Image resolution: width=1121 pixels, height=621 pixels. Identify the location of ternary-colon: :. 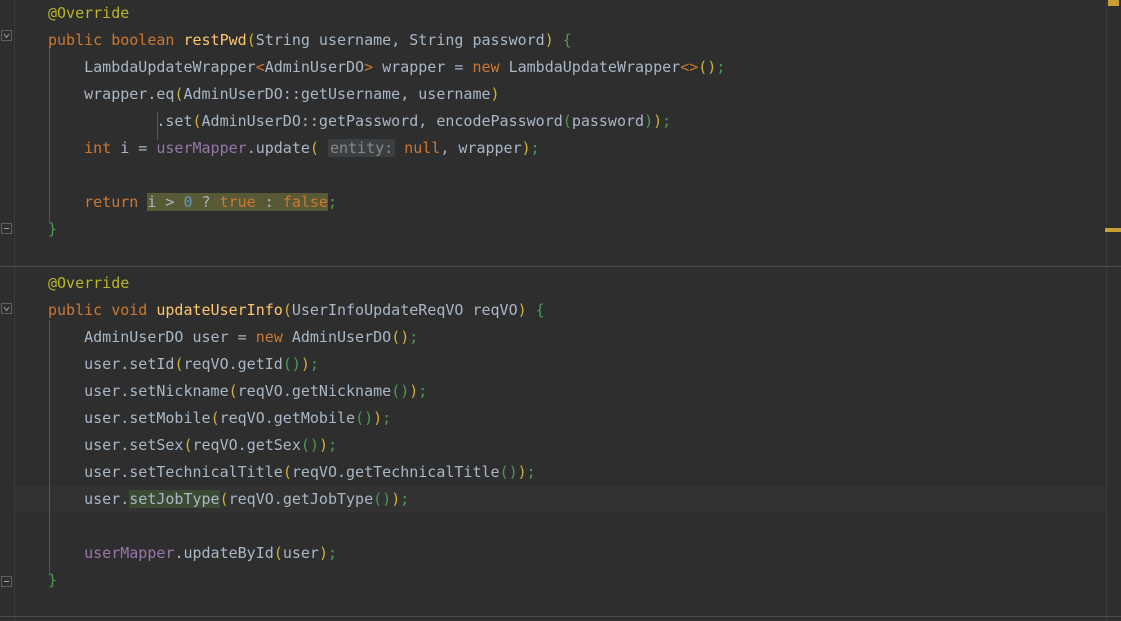
(269, 202).